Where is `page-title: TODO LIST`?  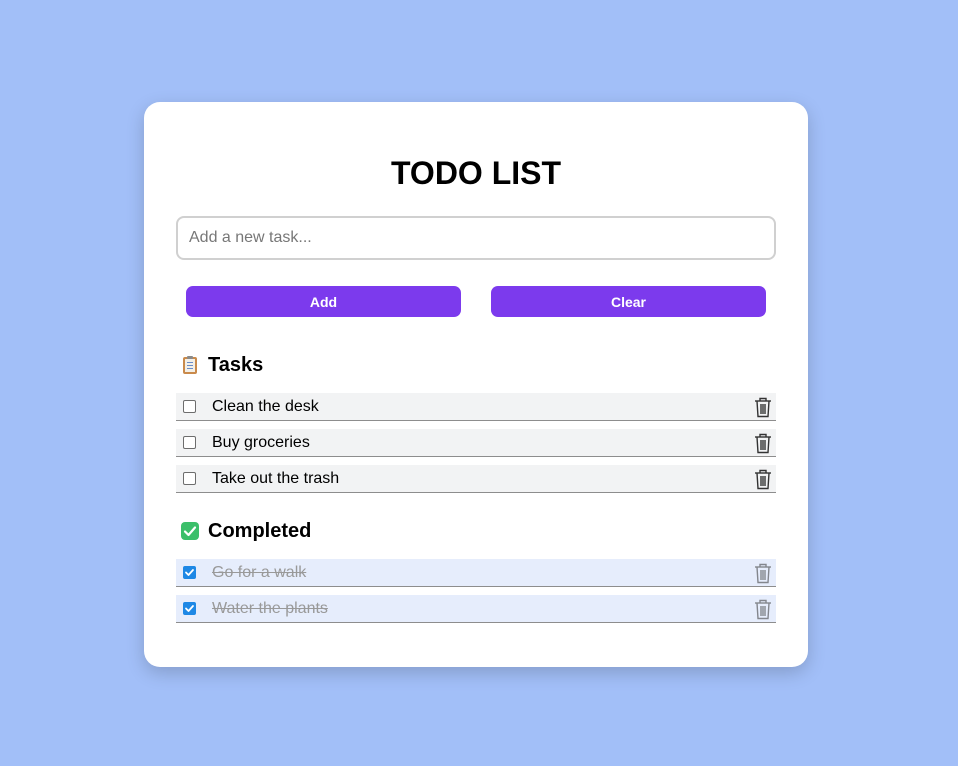
page-title: TODO LIST is located at coordinates (476, 173).